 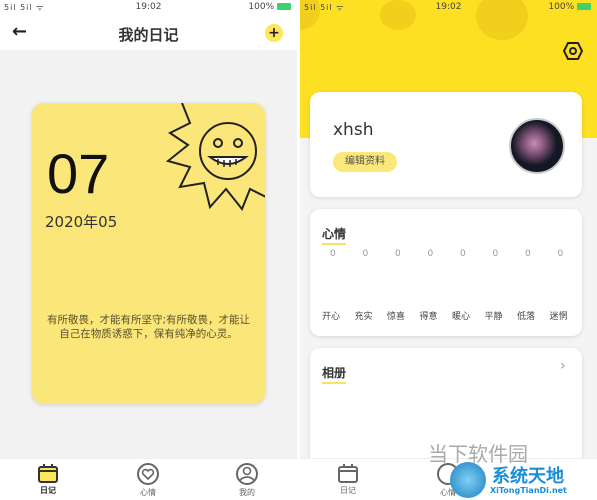 I want to click on nav-label: 我的, so click(x=247, y=492).